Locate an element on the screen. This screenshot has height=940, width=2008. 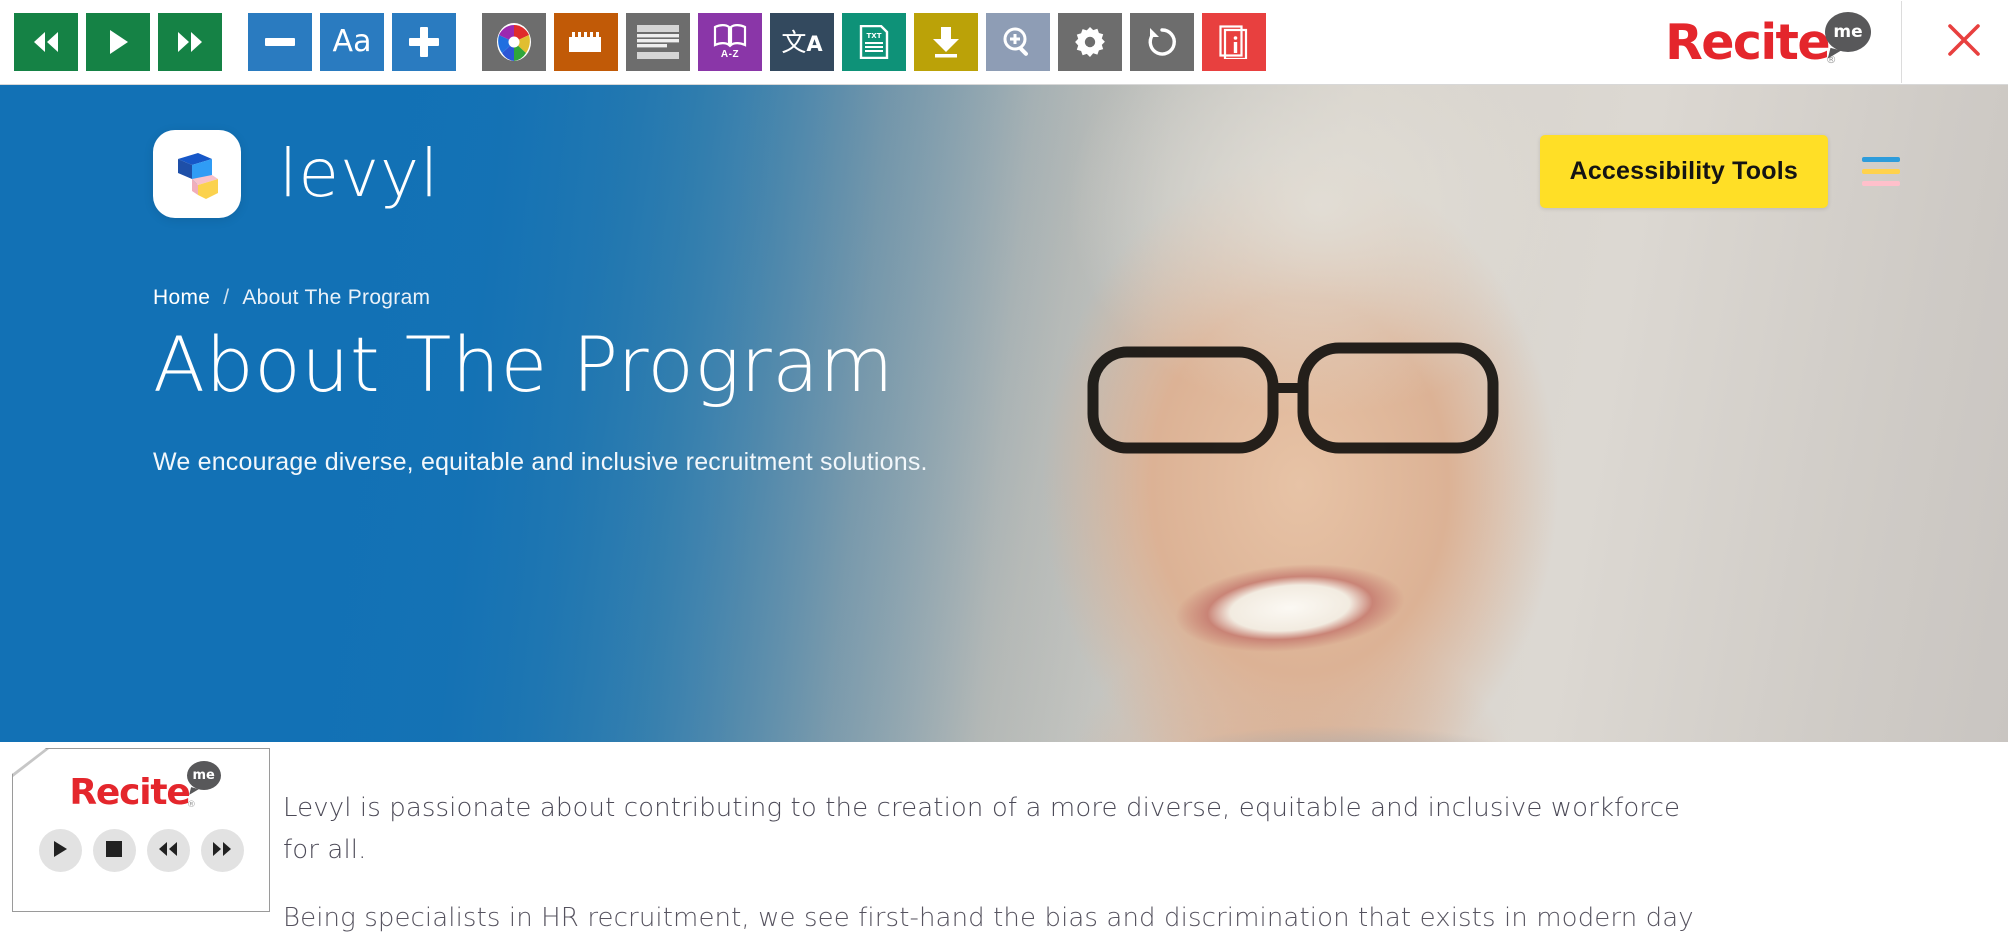
recite-speech-bubble-icon: me is located at coordinates (1848, 32).